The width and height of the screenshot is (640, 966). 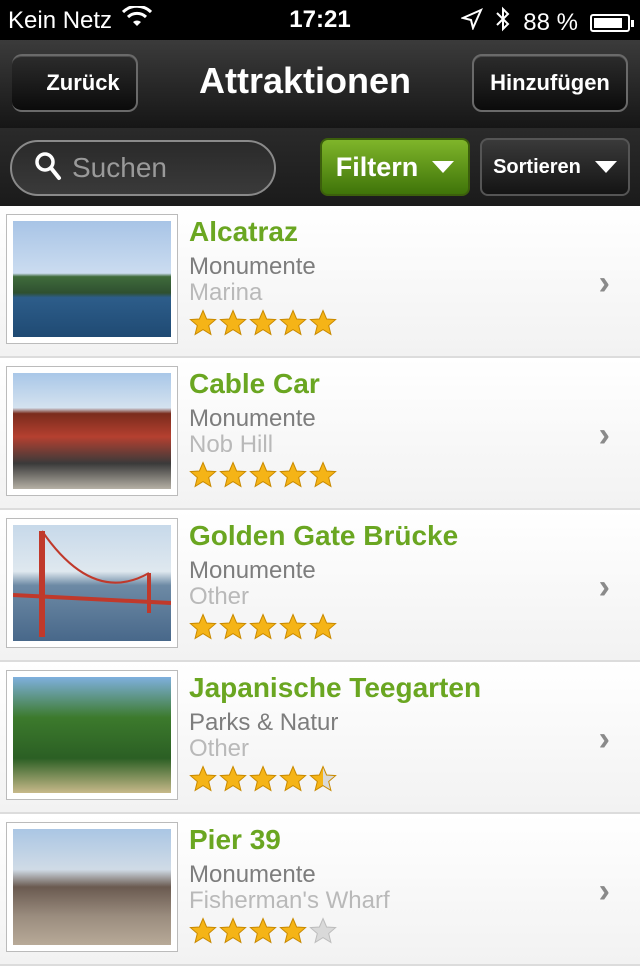 What do you see at coordinates (226, 292) in the screenshot?
I see `item-area: Marina` at bounding box center [226, 292].